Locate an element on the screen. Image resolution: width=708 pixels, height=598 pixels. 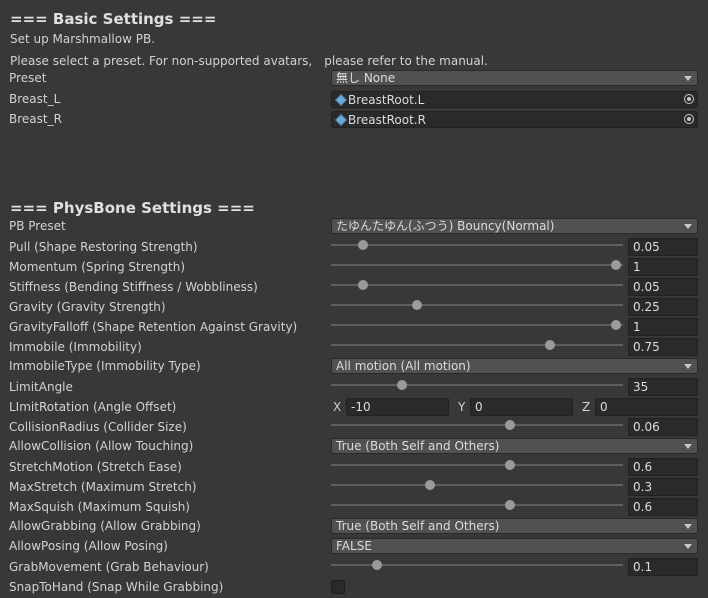
immobile-row: Immobile (Immobility) is located at coordinates (354, 348).